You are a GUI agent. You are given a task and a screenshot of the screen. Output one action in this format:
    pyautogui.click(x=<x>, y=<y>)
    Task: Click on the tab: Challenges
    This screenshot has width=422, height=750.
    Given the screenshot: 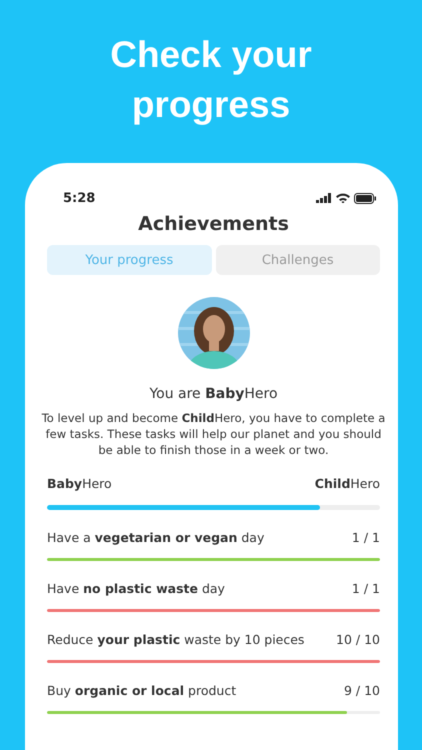 What is the action you would take?
    pyautogui.click(x=298, y=260)
    